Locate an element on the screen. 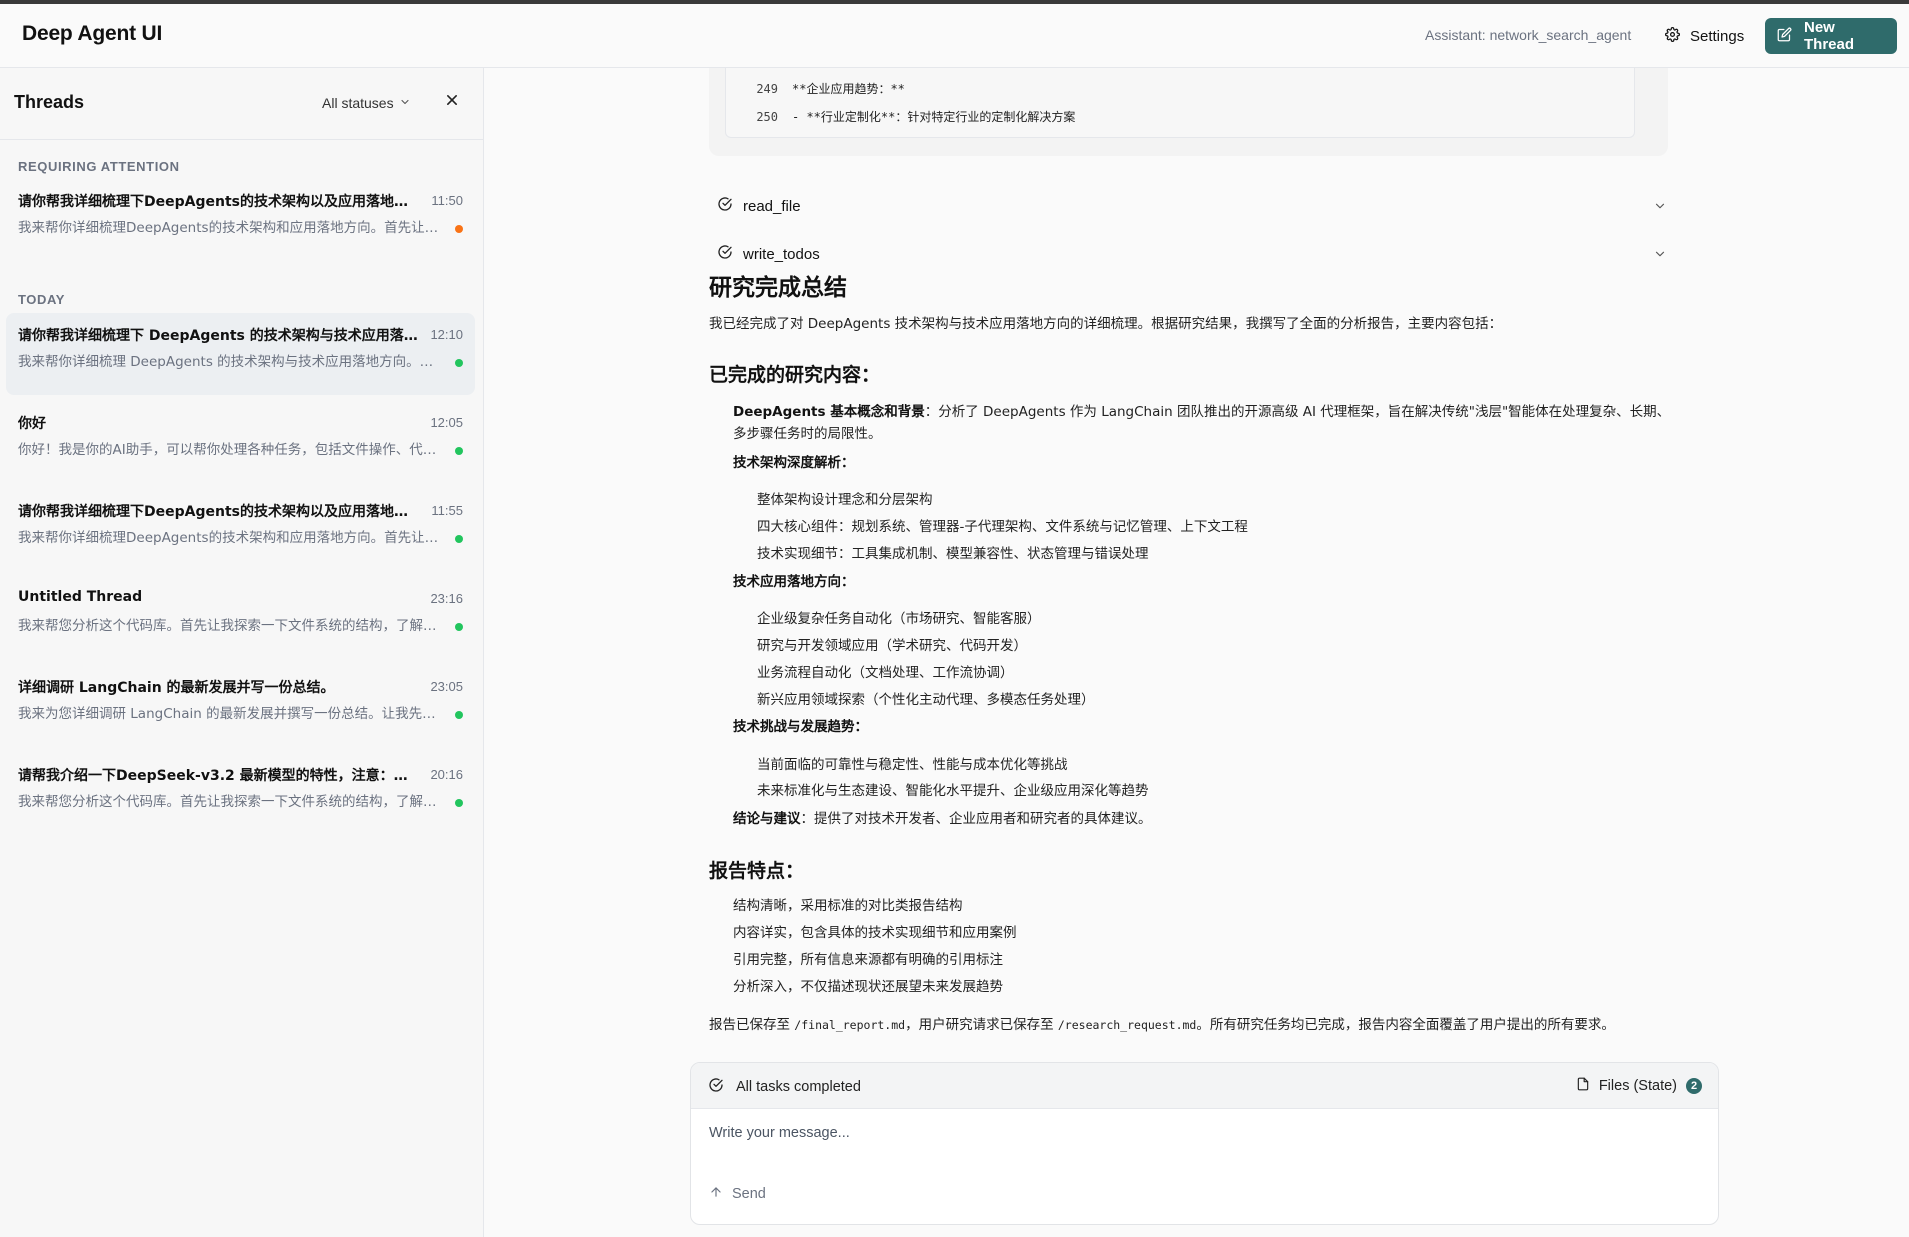 The height and width of the screenshot is (1237, 1909). code-line: 250- **行业定制化**：针对特定行业的定制化解决方案 is located at coordinates (916, 117).